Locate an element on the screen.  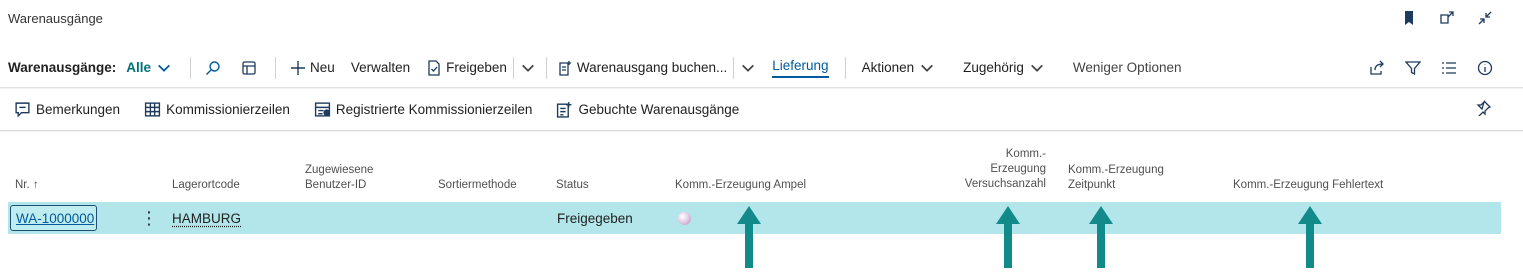
list-view-icon is located at coordinates (1449, 68).